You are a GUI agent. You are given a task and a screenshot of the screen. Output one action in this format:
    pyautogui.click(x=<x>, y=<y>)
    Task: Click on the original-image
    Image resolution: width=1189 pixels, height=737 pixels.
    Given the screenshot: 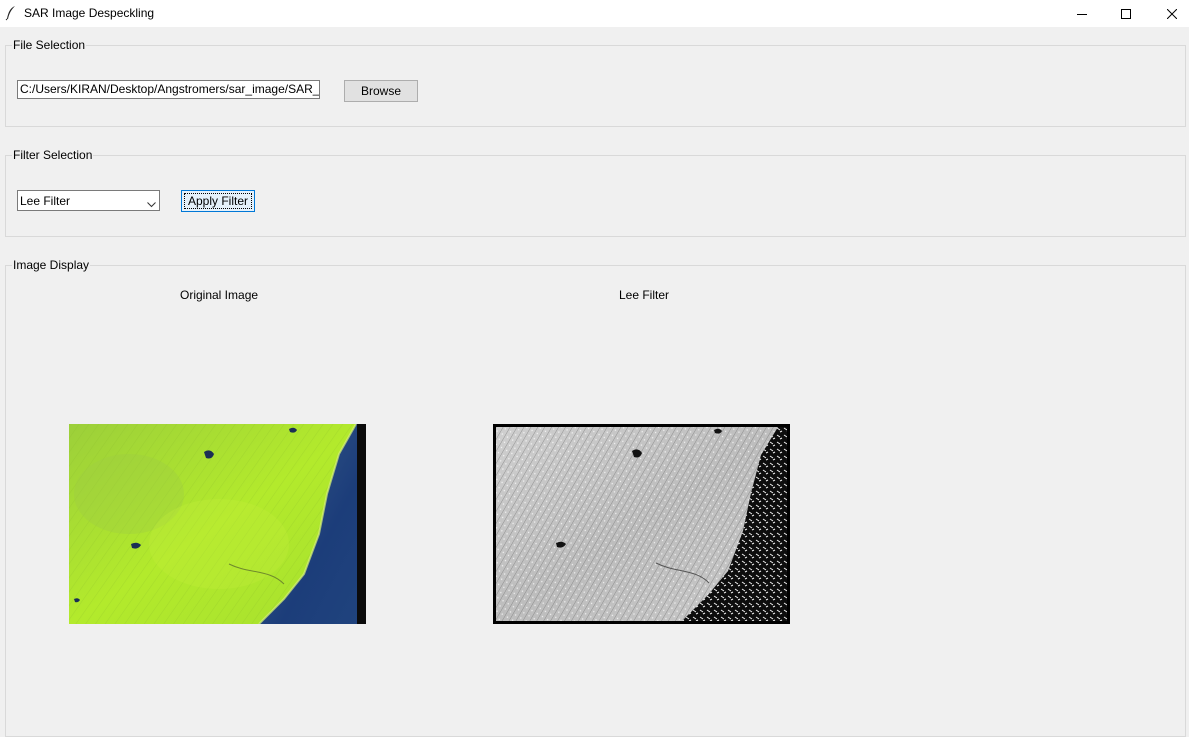 What is the action you would take?
    pyautogui.click(x=217, y=524)
    